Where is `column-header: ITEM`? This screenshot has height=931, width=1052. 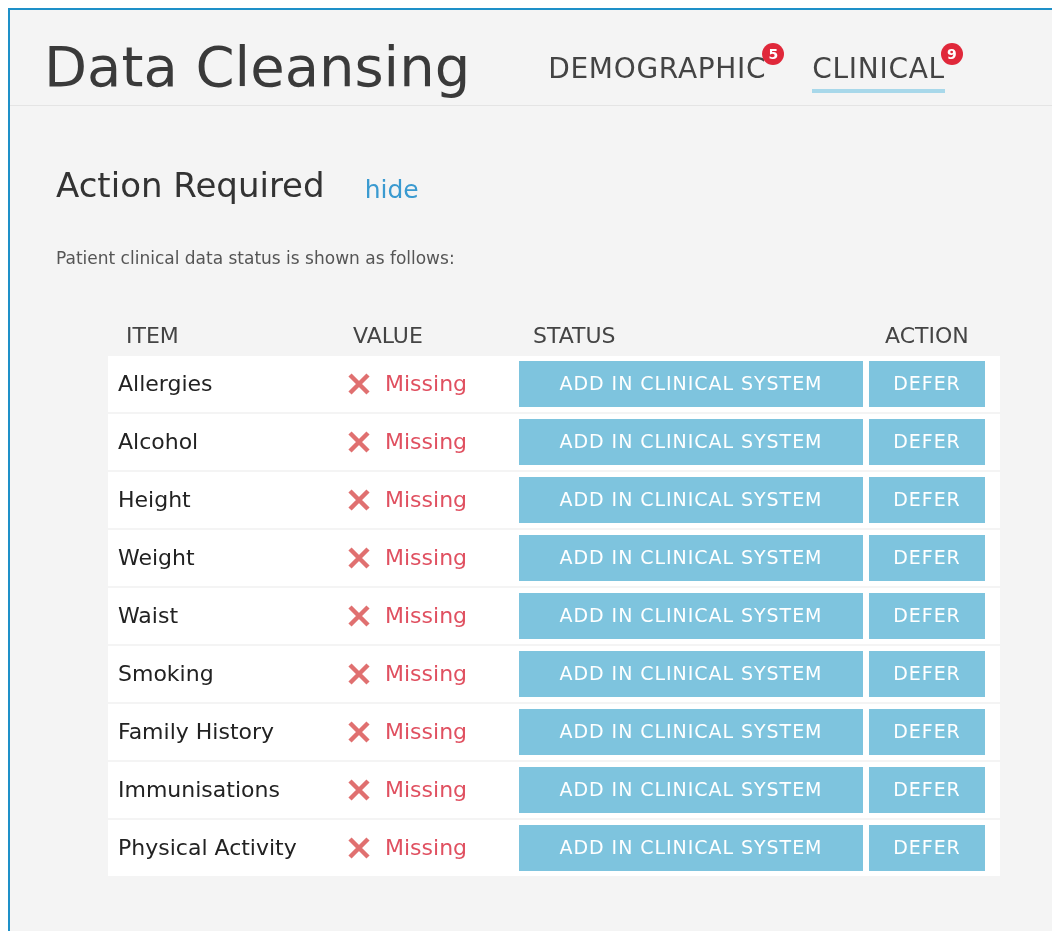 column-header: ITEM is located at coordinates (152, 335).